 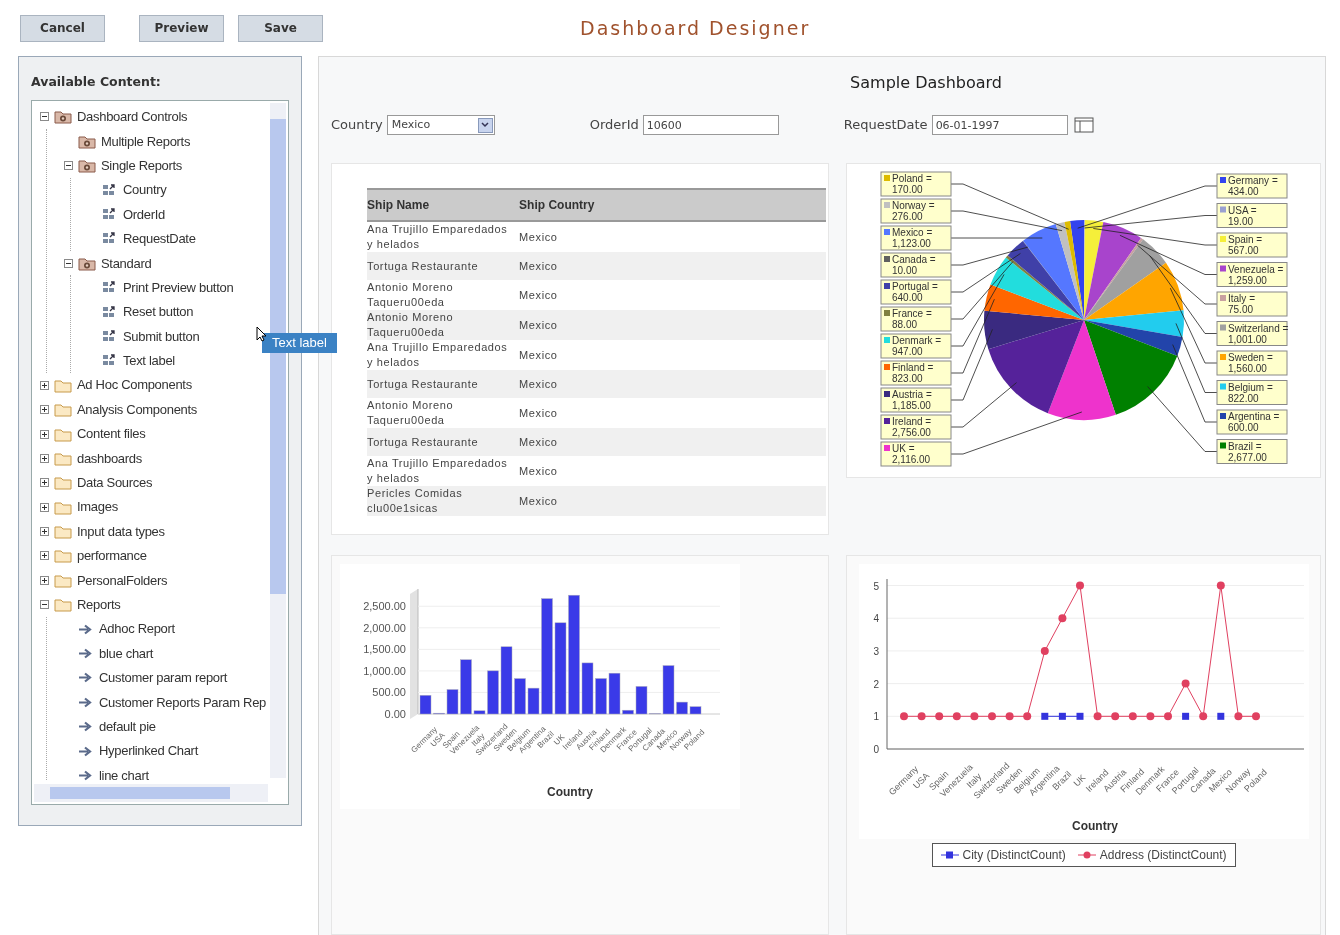 What do you see at coordinates (96, 82) in the screenshot?
I see `sidebar-heading: Available Content:` at bounding box center [96, 82].